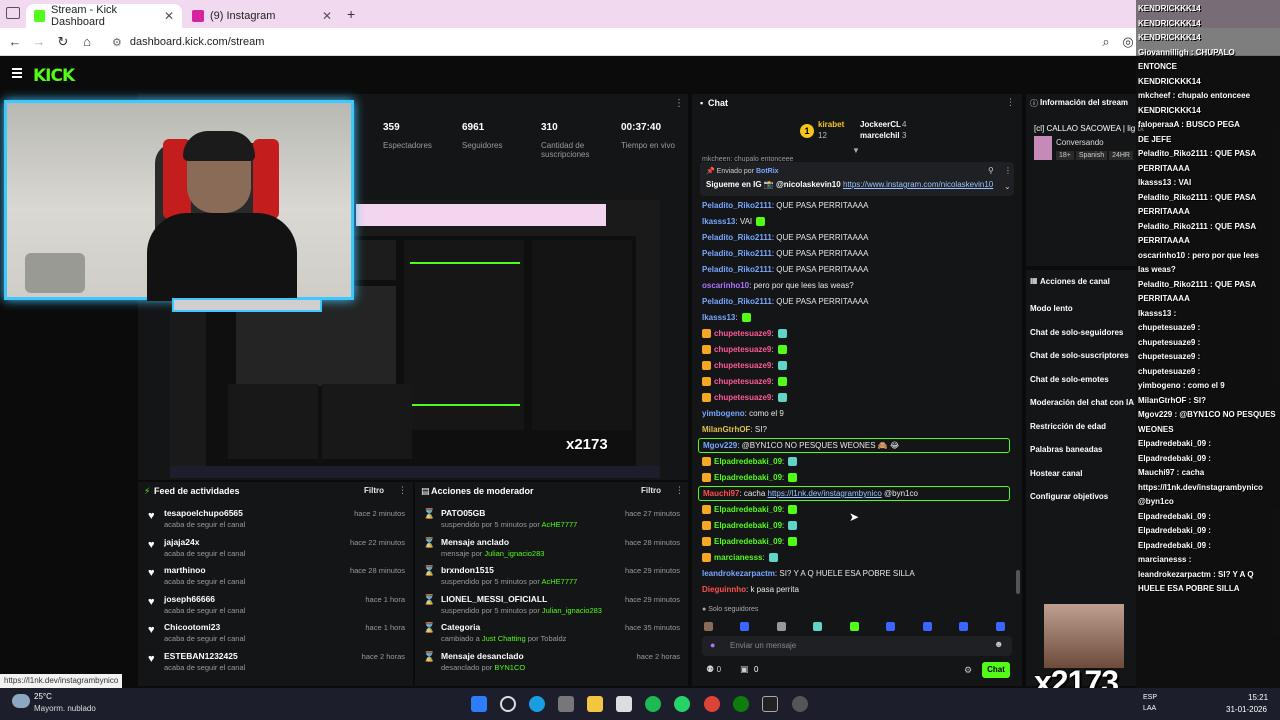  What do you see at coordinates (624, 704) in the screenshot?
I see `snipping-icon` at bounding box center [624, 704].